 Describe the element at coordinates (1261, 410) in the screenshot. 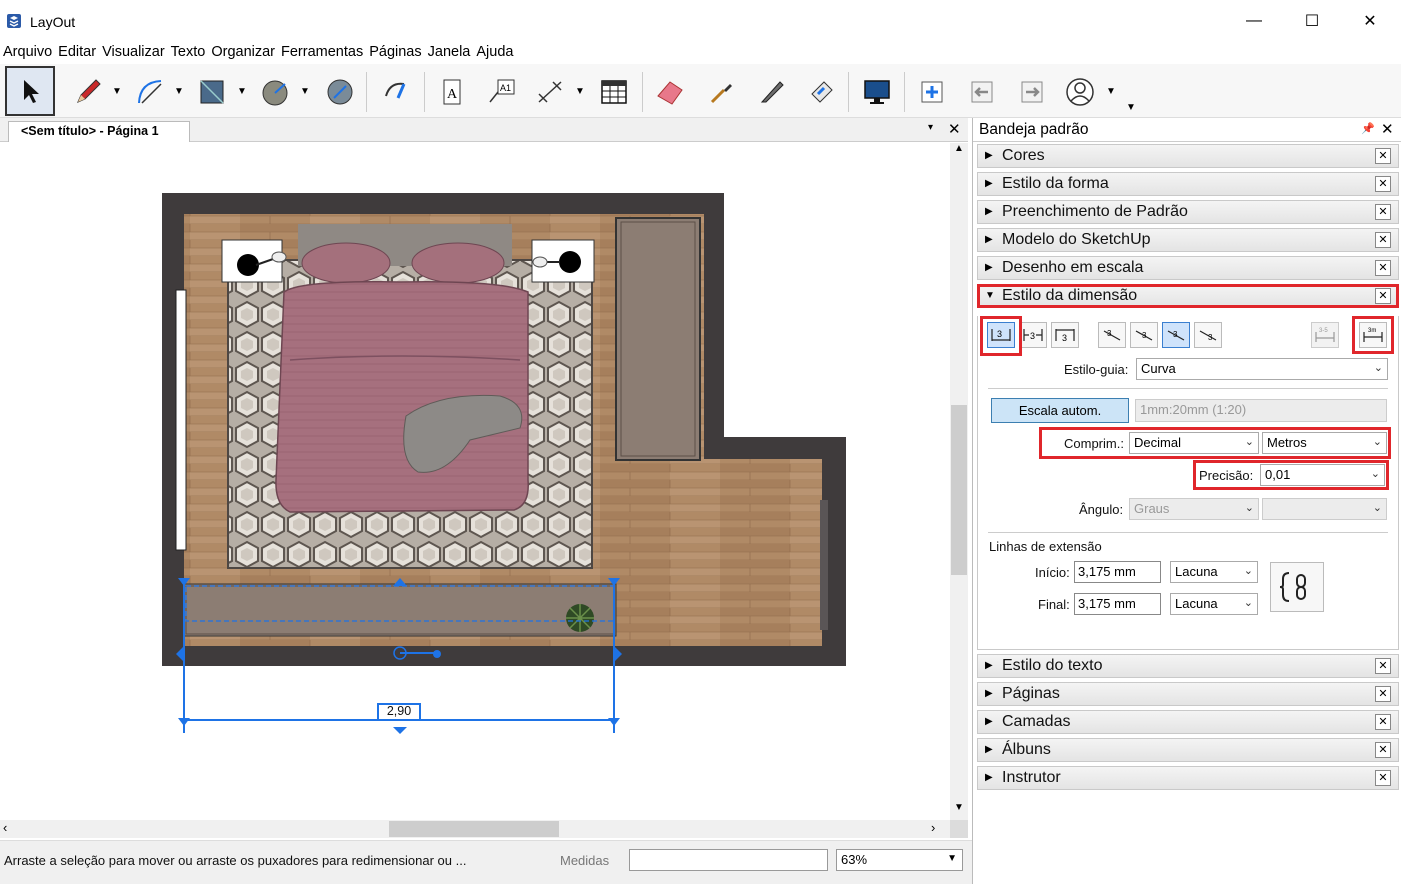

I see `scale-field: 1mm:20mm (1:20)` at that location.